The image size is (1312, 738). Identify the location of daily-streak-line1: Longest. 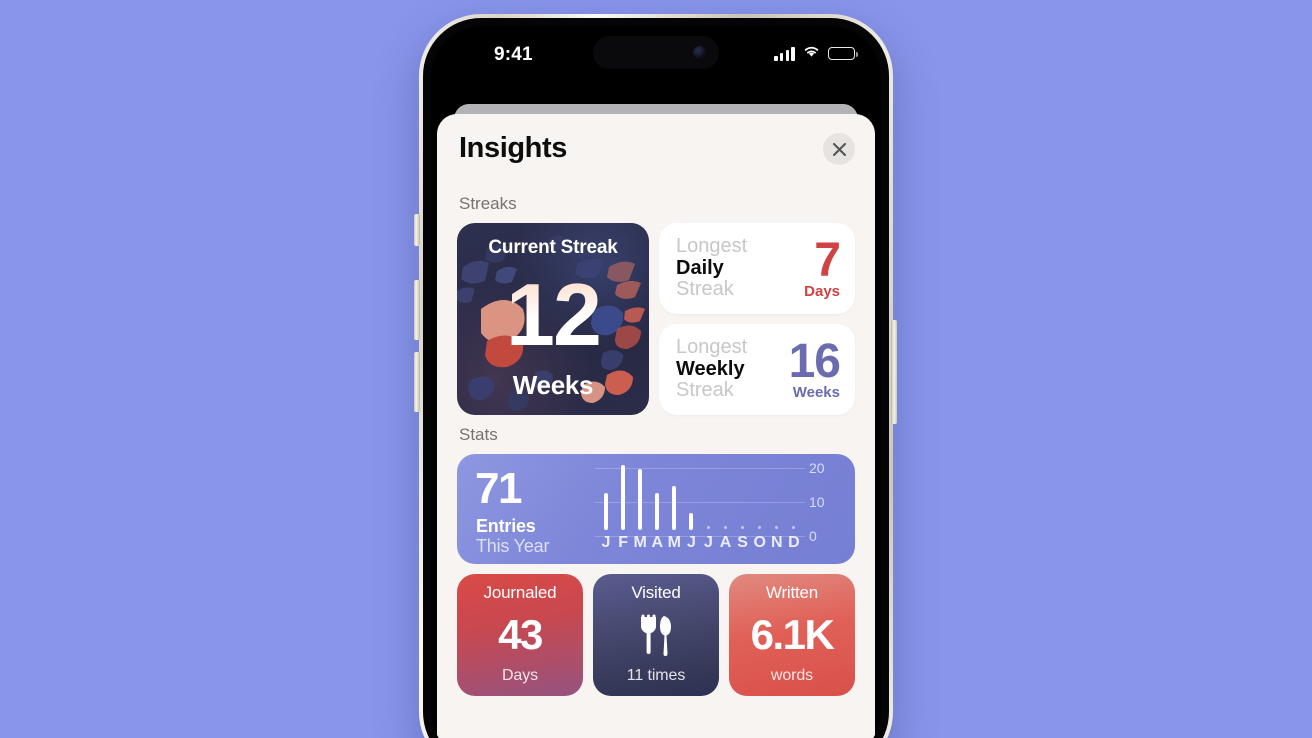
(712, 246).